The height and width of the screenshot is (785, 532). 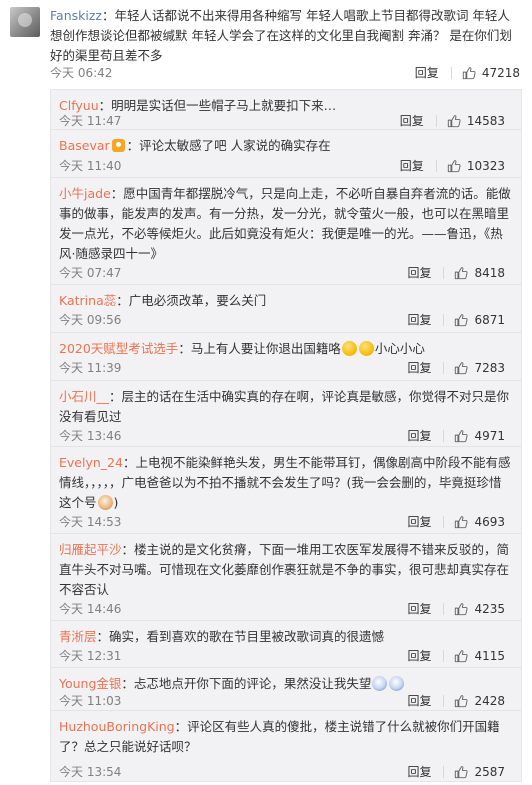 What do you see at coordinates (285, 301) in the screenshot?
I see `reply-body: Katrina蕊：广电必须改革，要么关门` at bounding box center [285, 301].